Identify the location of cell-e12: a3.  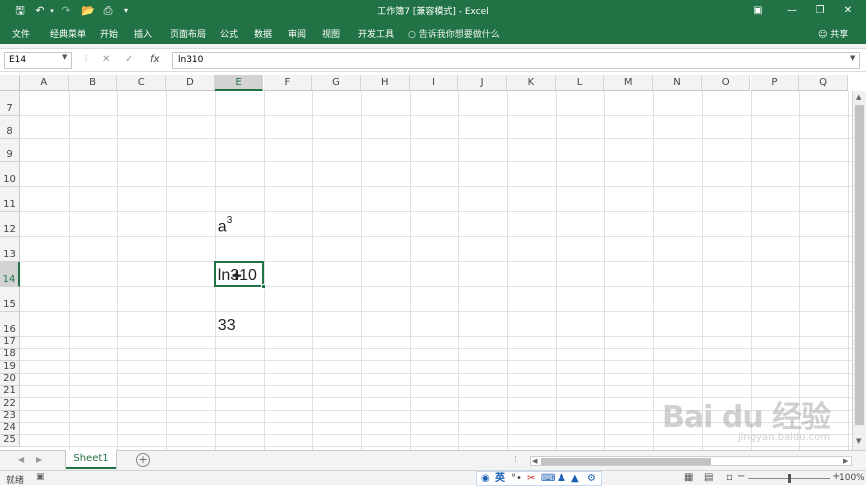
(225, 225).